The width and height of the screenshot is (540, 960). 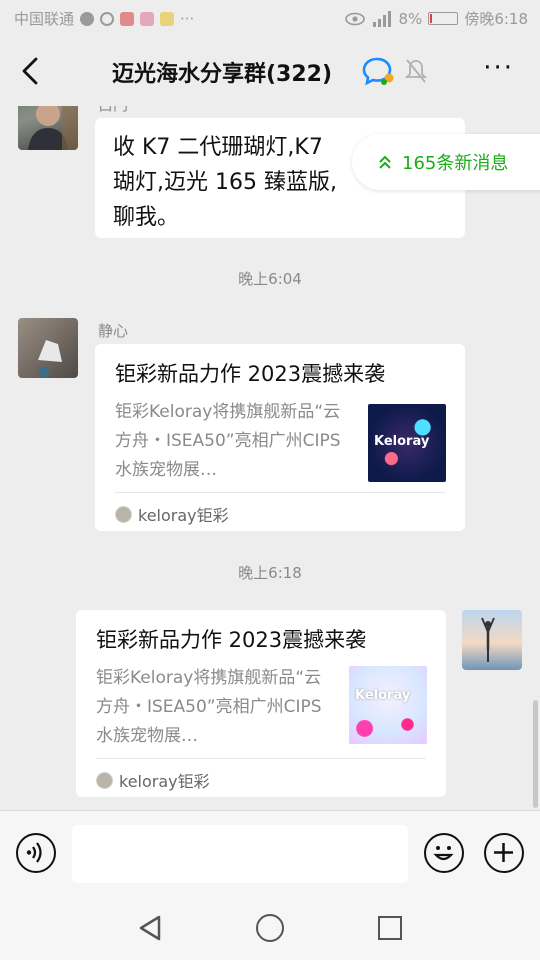 I want to click on notes-icon, so click(x=167, y=18).